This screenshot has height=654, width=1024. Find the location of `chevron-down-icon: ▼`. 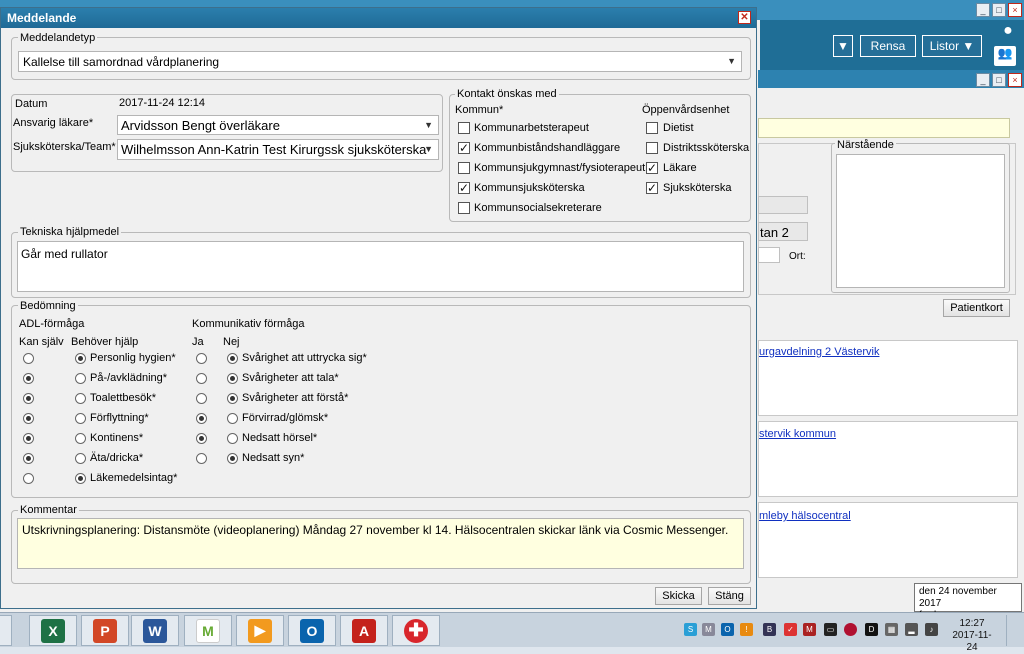

chevron-down-icon: ▼ is located at coordinates (428, 125).